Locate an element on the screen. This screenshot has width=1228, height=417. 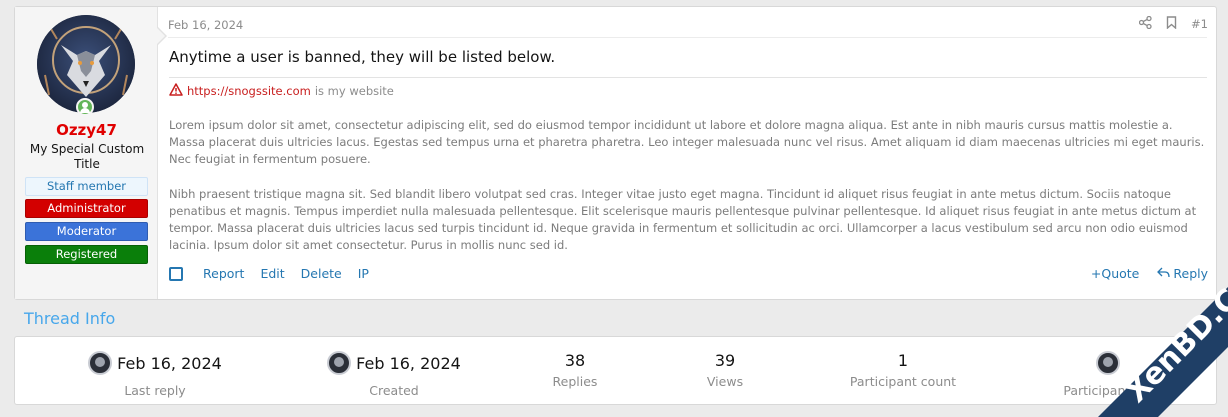
delete-link: Delete is located at coordinates (321, 273).